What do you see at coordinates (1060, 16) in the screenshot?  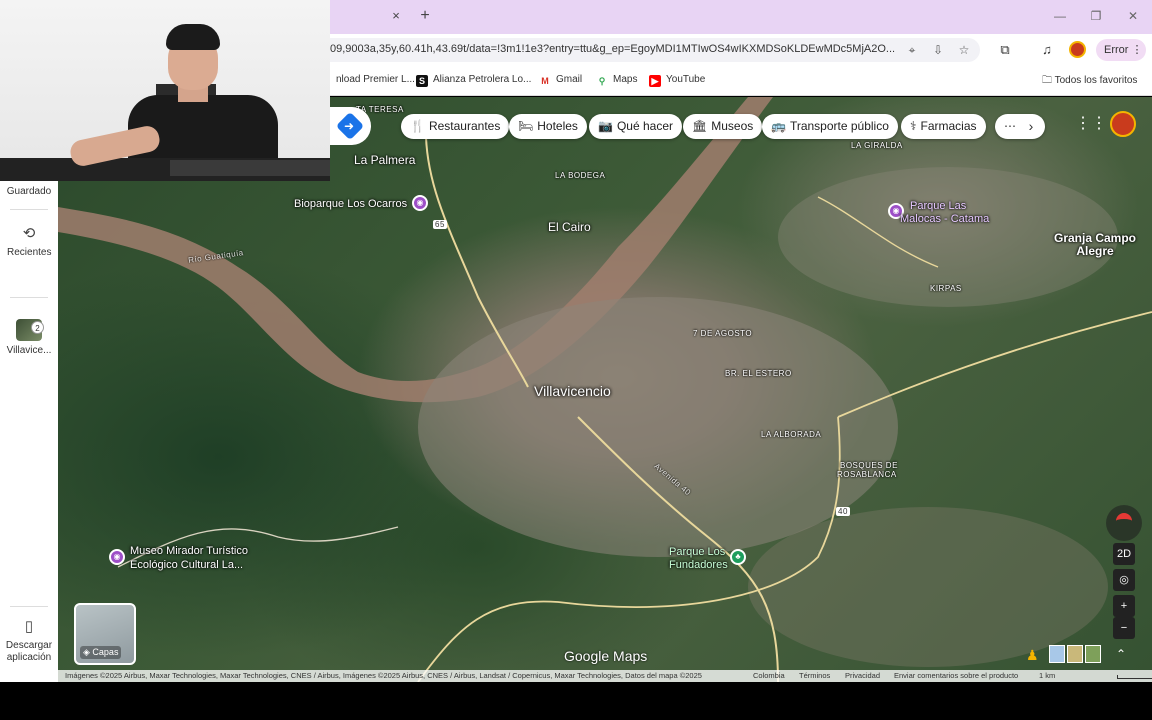 I see `minimize-icon: —` at bounding box center [1060, 16].